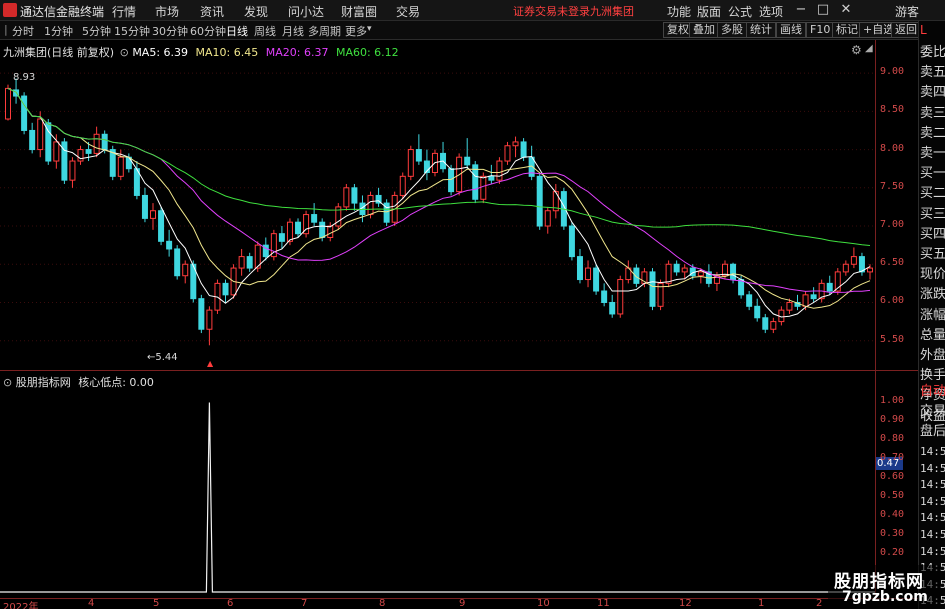 This screenshot has height=609, width=945. What do you see at coordinates (892, 110) in the screenshot?
I see `price-tick: 8.50` at bounding box center [892, 110].